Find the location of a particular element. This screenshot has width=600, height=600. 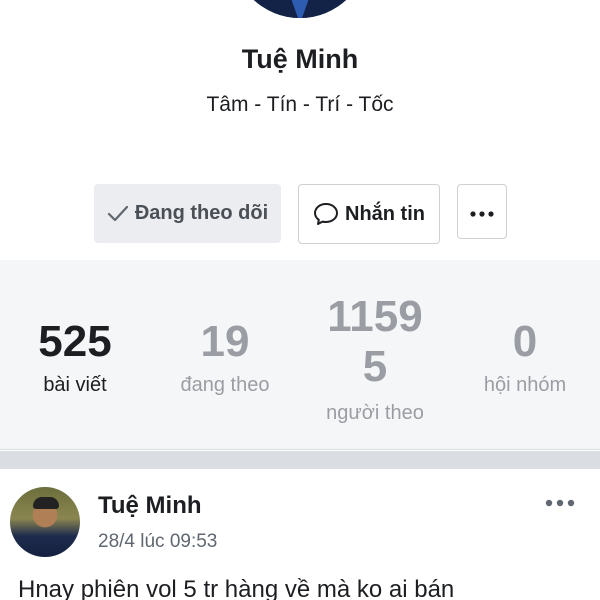

following-button-label: Đang theo dõi is located at coordinates (201, 213).